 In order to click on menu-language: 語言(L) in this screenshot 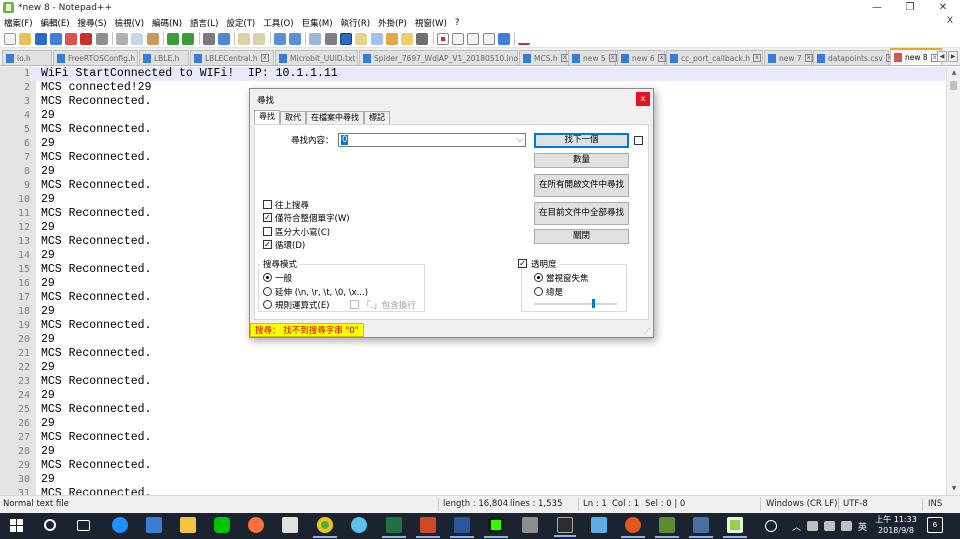, I will do `click(204, 23)`.